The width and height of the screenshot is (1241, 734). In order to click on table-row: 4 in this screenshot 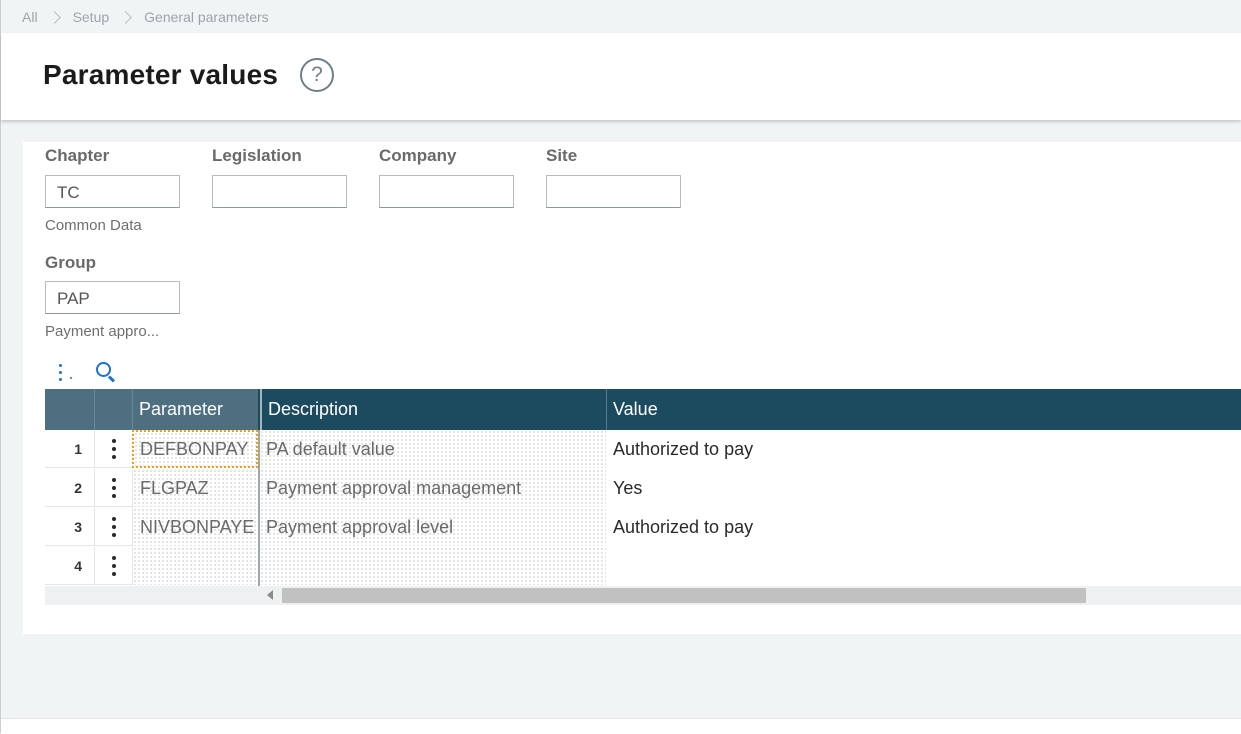, I will do `click(643, 566)`.